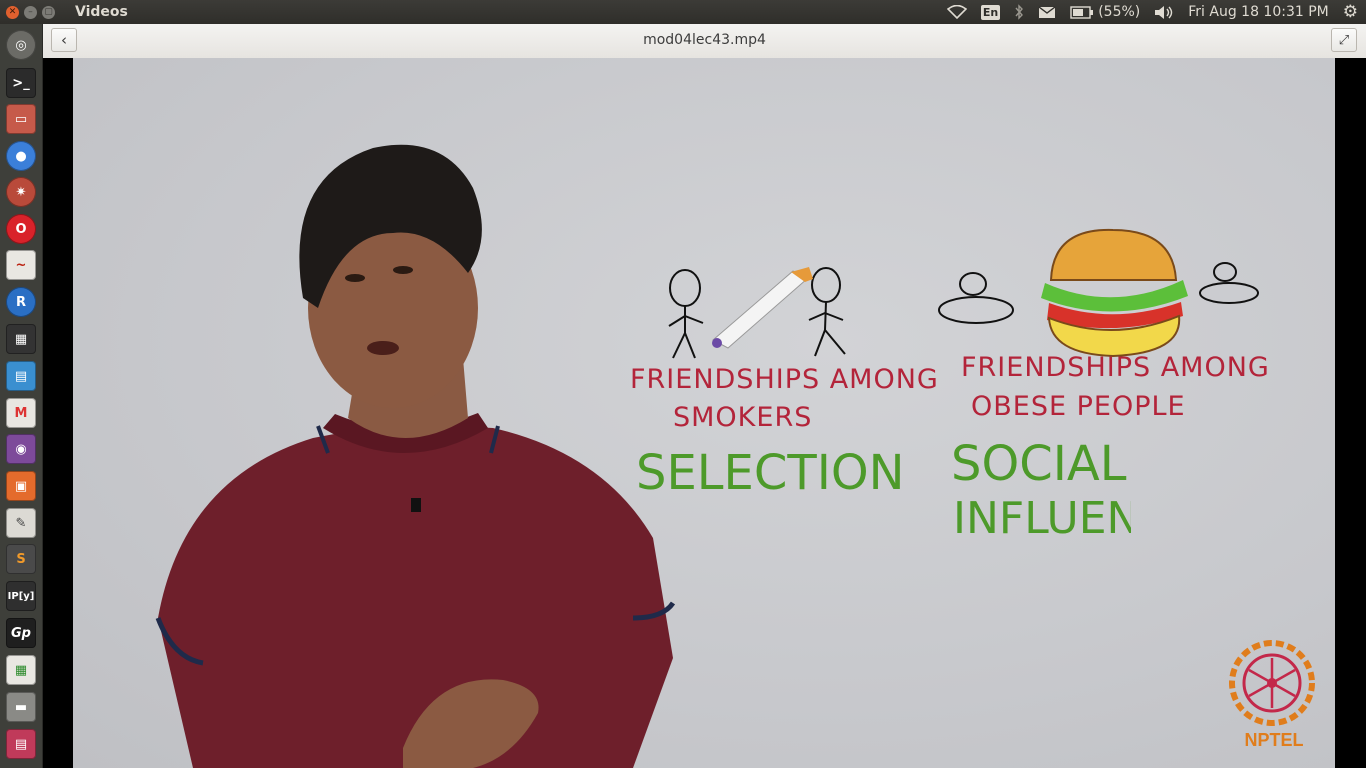 The image size is (1366, 768). I want to click on indicator-area: En (55%) Fri Aug 18 10:31 PM ⚙, so click(1152, 12).